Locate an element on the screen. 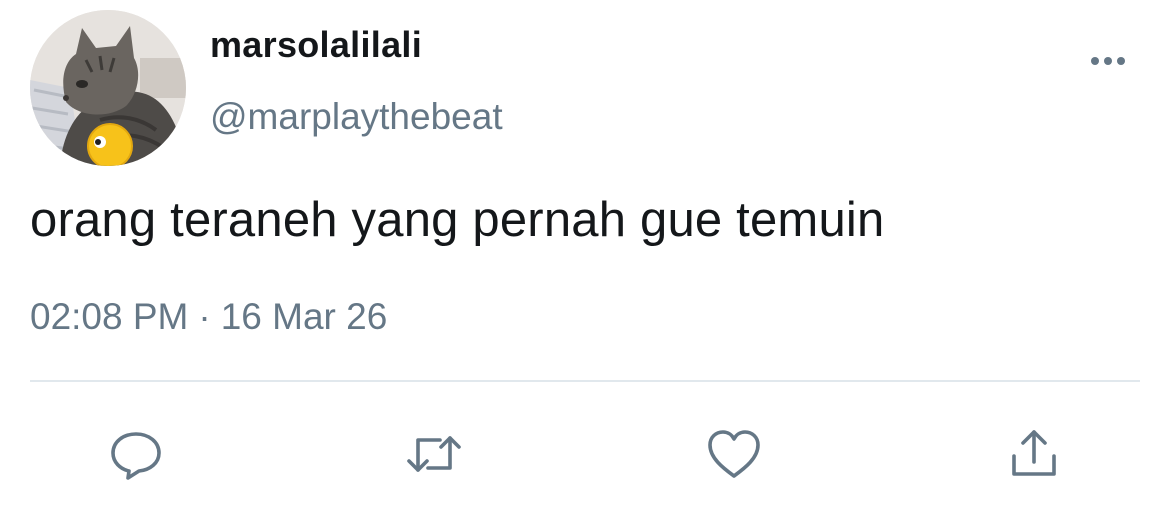  display-name: marsolalilali is located at coordinates (316, 45).